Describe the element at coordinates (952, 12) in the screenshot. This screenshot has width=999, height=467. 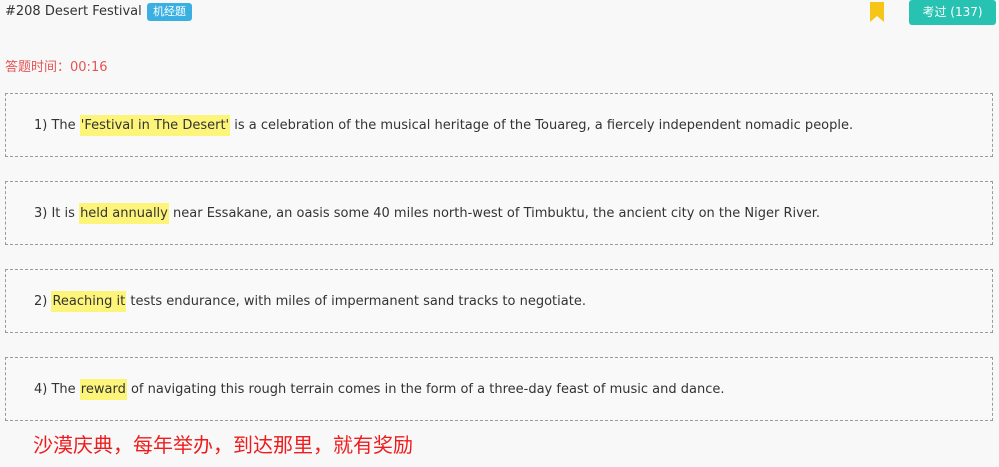
I see `exam-count-button: 考过 (137)` at that location.